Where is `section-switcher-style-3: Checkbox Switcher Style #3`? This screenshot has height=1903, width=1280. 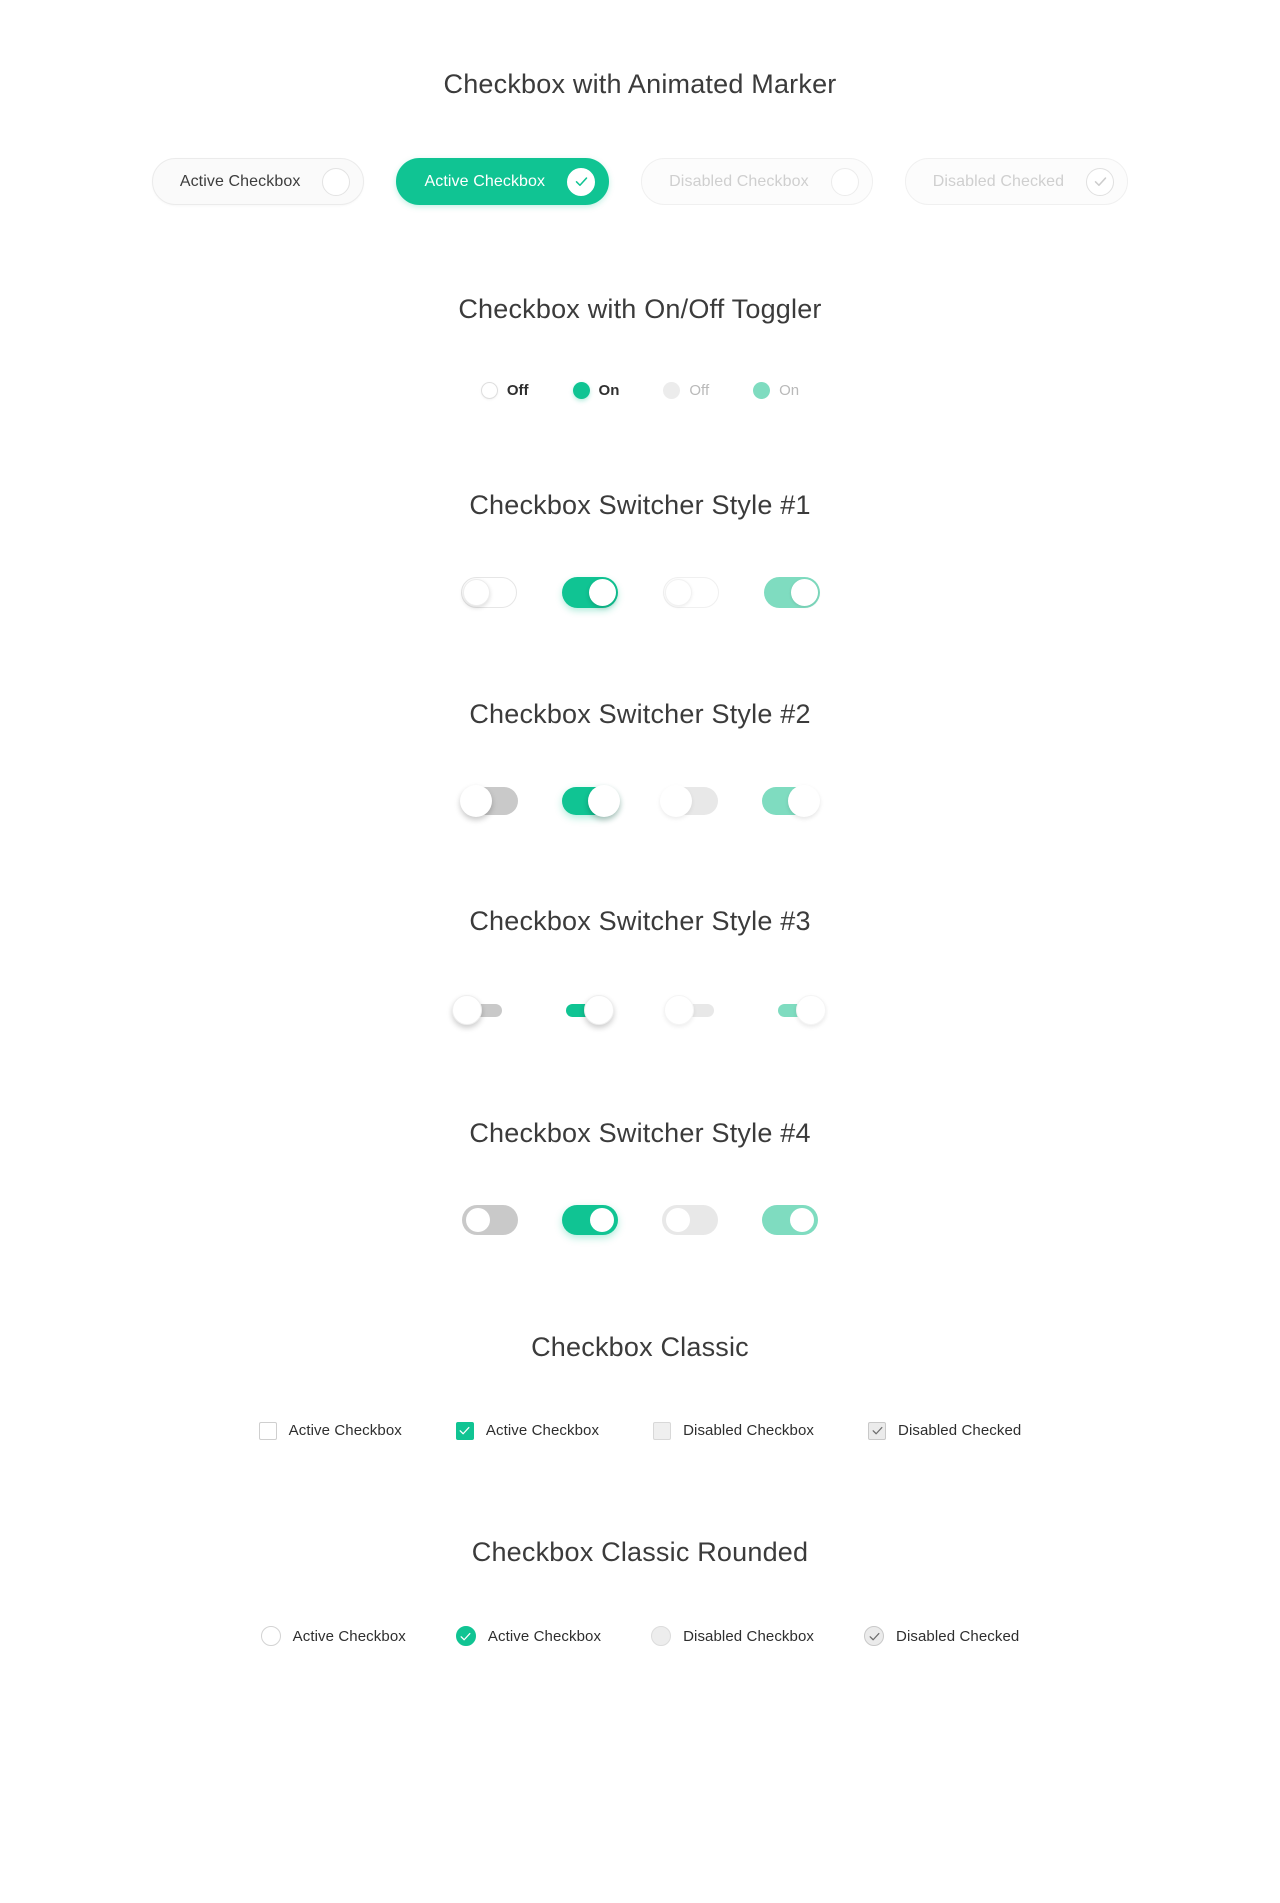 section-switcher-style-3: Checkbox Switcher Style #3 is located at coordinates (640, 921).